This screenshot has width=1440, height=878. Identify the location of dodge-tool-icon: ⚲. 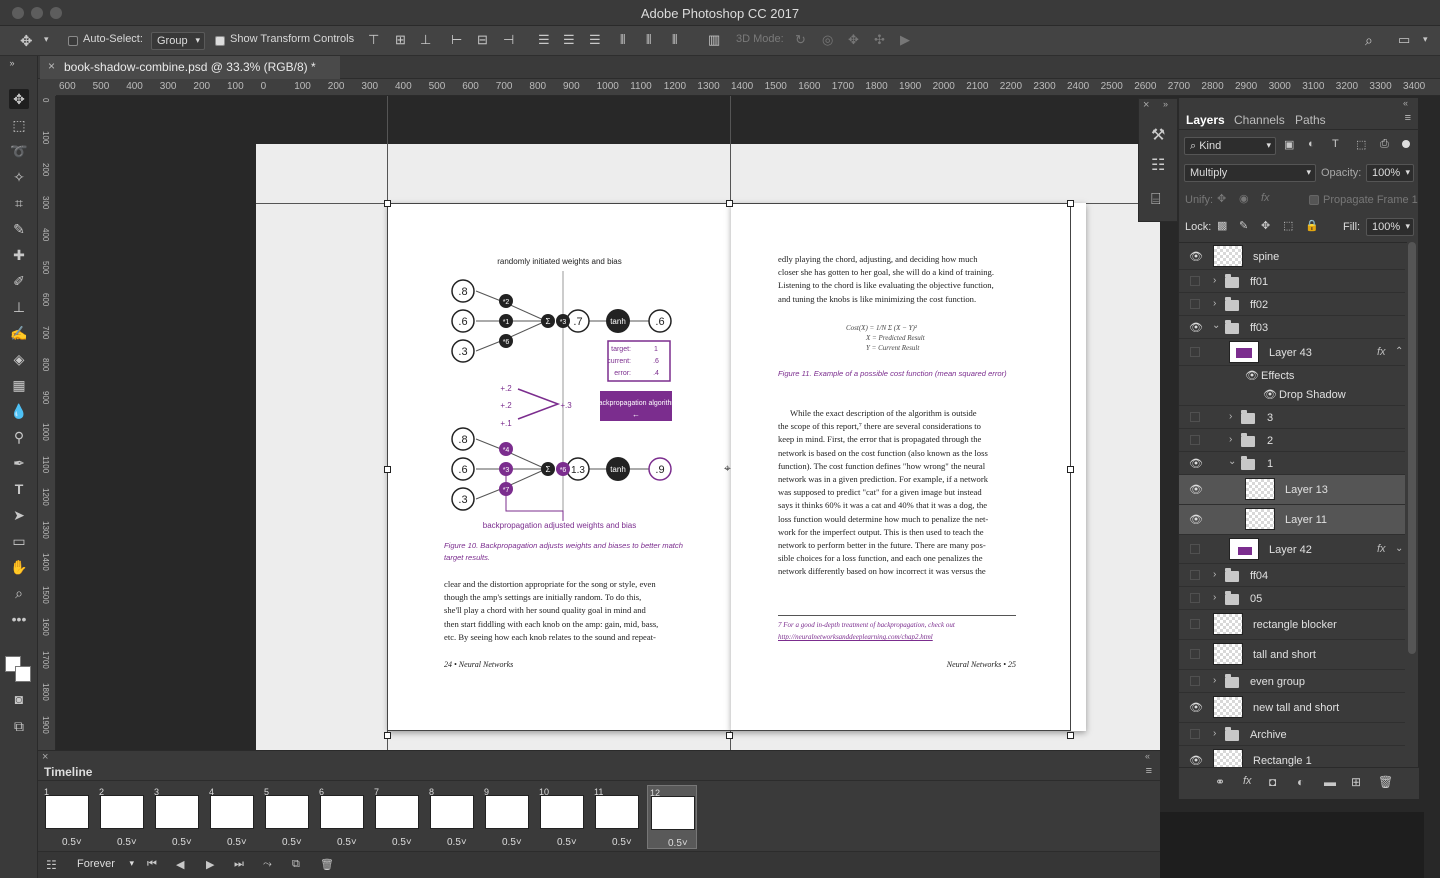
(19, 437).